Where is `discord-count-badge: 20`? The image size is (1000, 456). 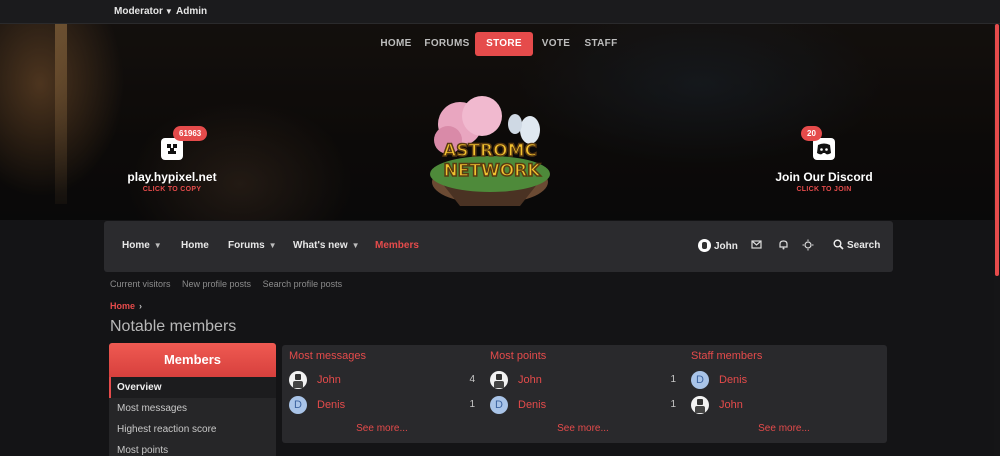
discord-count-badge: 20 is located at coordinates (811, 133).